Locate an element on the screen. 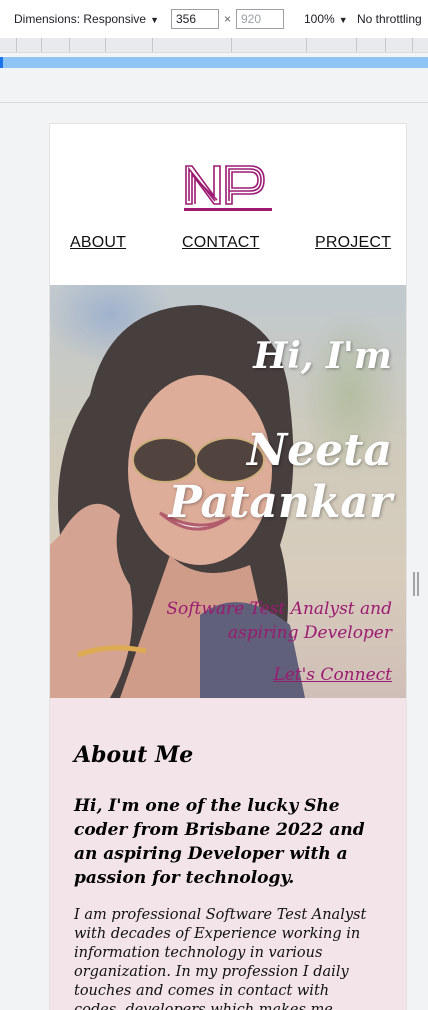 The image size is (428, 1010). media-query-bar is located at coordinates (214, 45).